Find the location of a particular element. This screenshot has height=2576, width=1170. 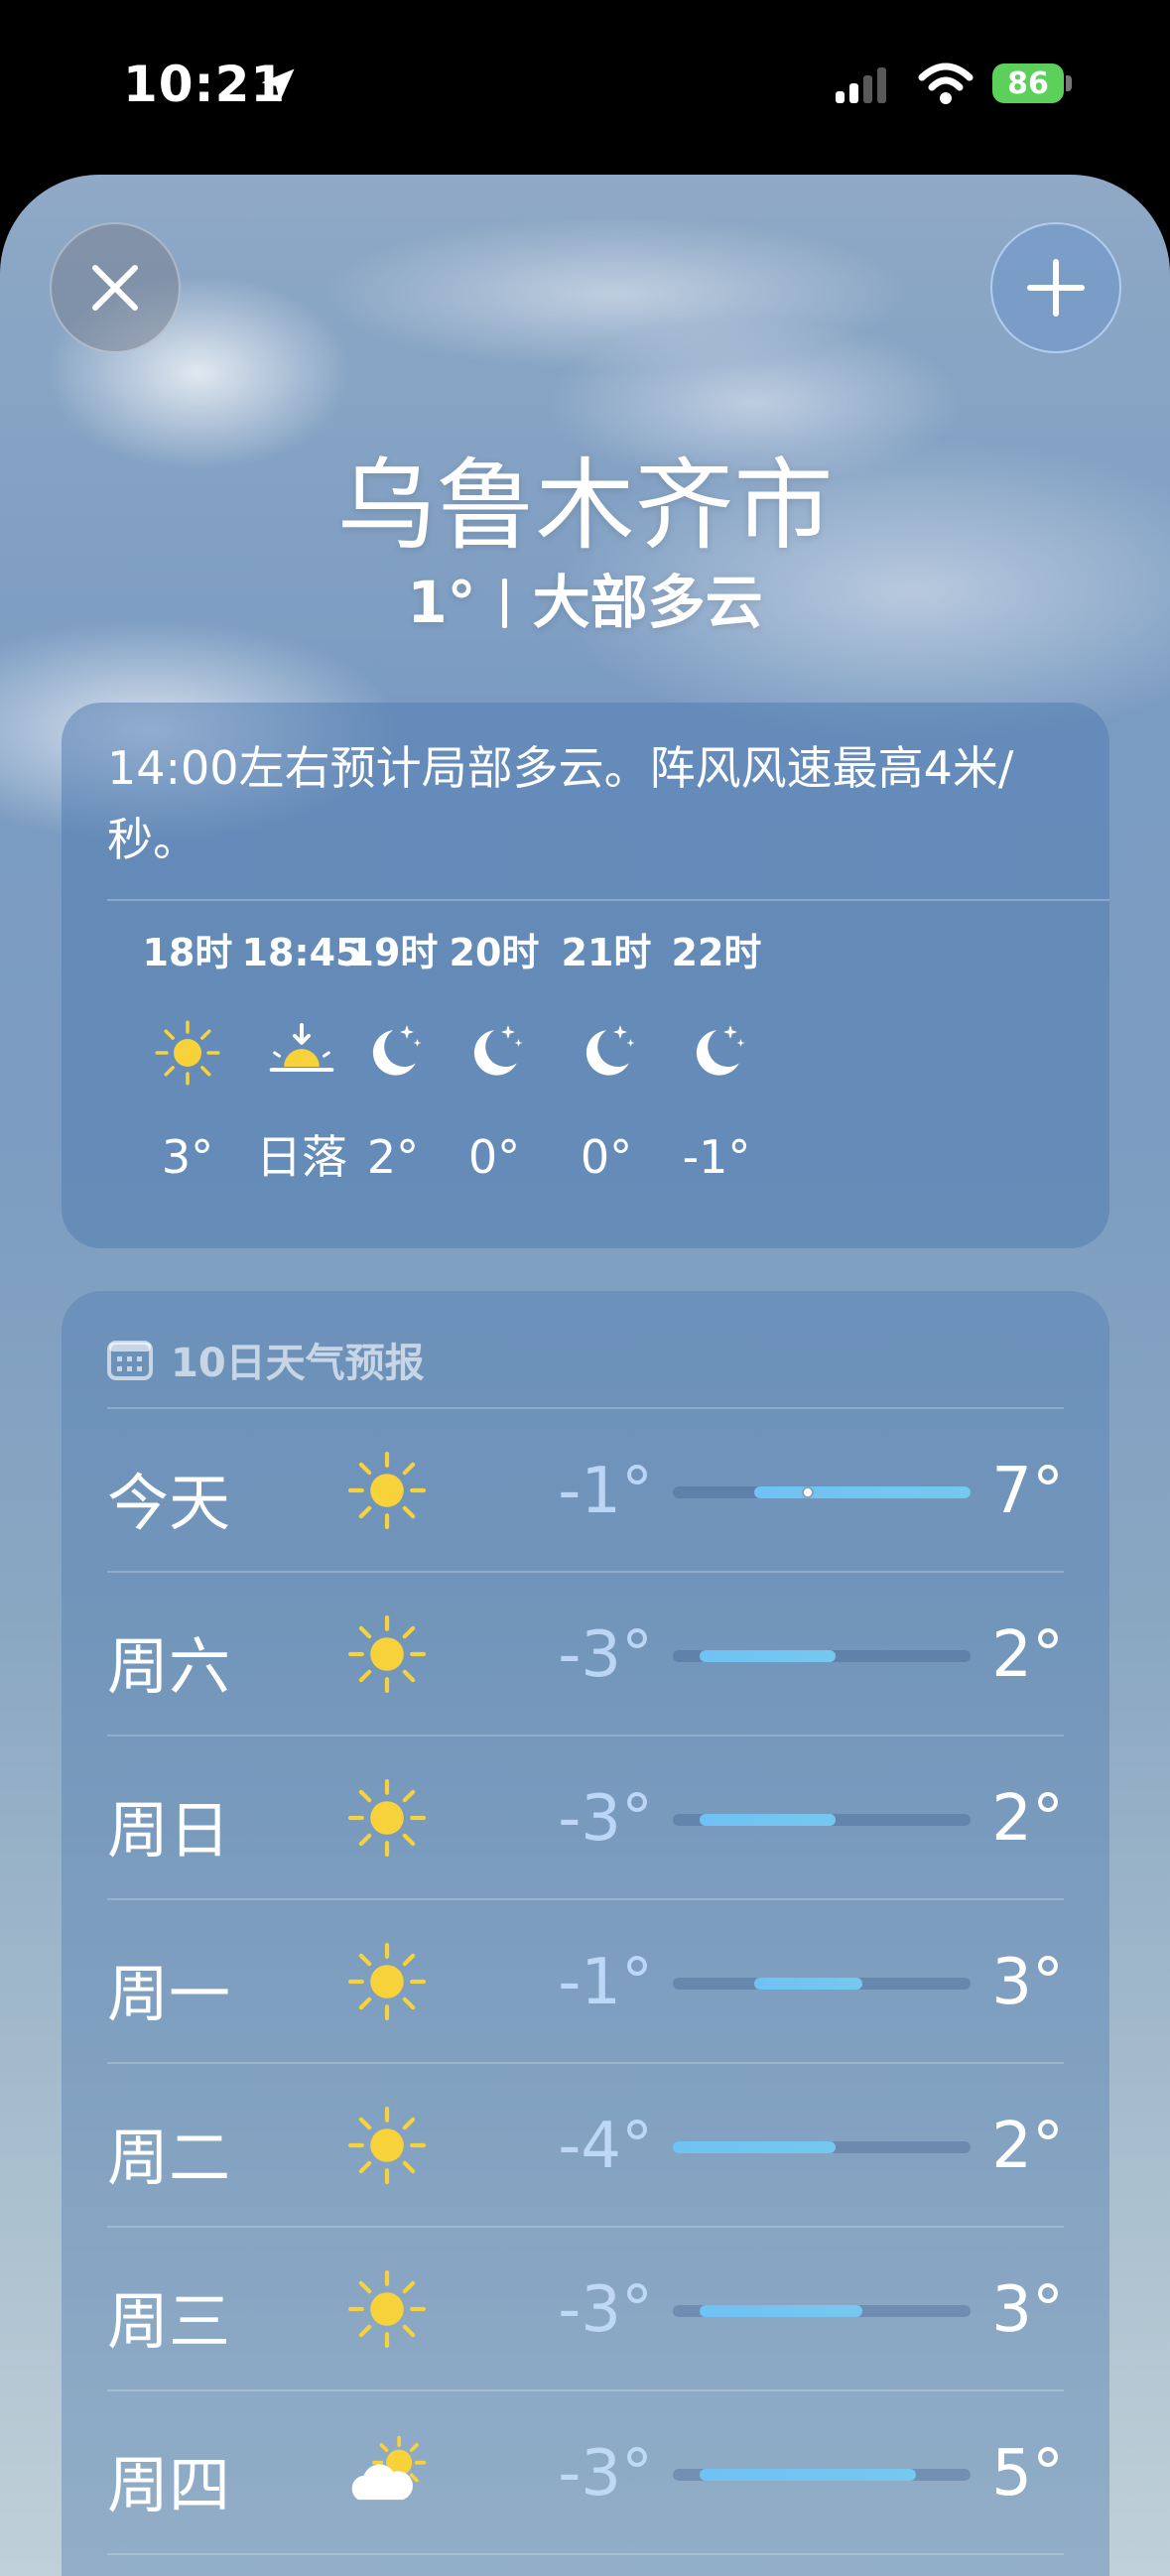

battery-charging-icon: 86 is located at coordinates (1028, 83).